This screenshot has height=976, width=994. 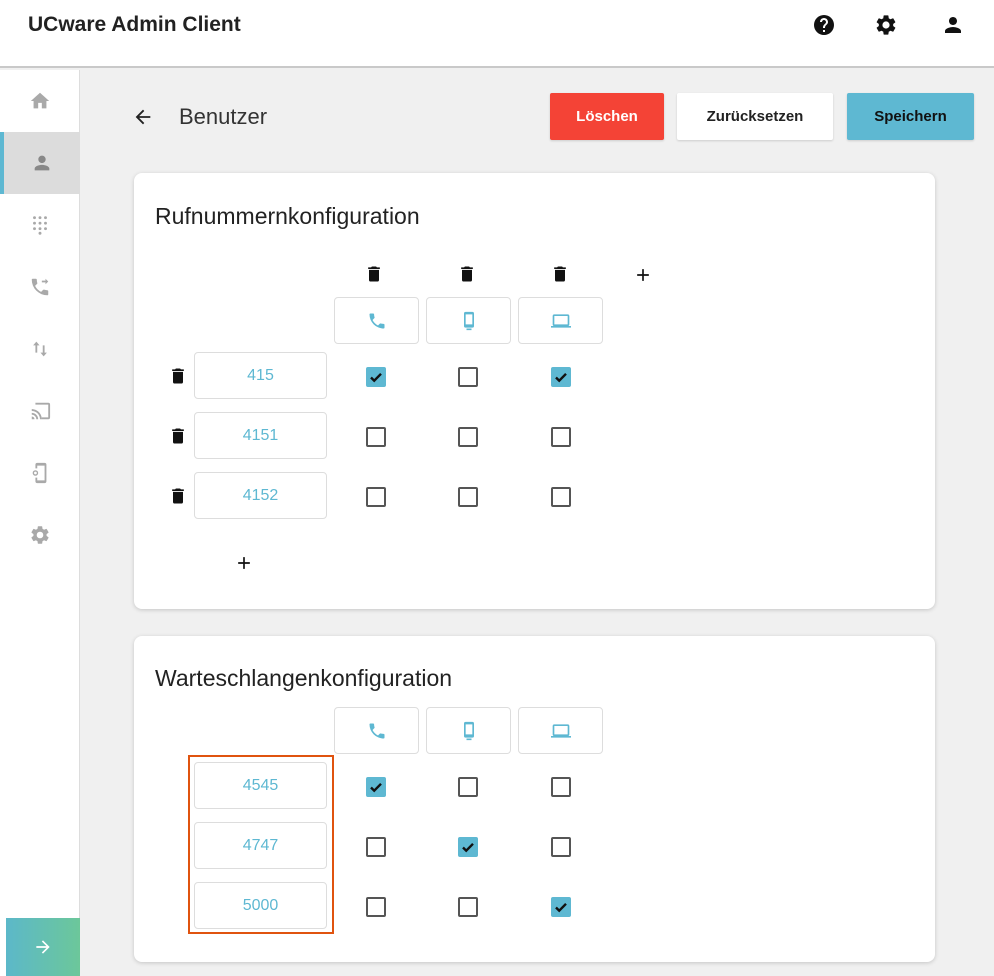 I want to click on transfer-arrows-icon, so click(x=40, y=349).